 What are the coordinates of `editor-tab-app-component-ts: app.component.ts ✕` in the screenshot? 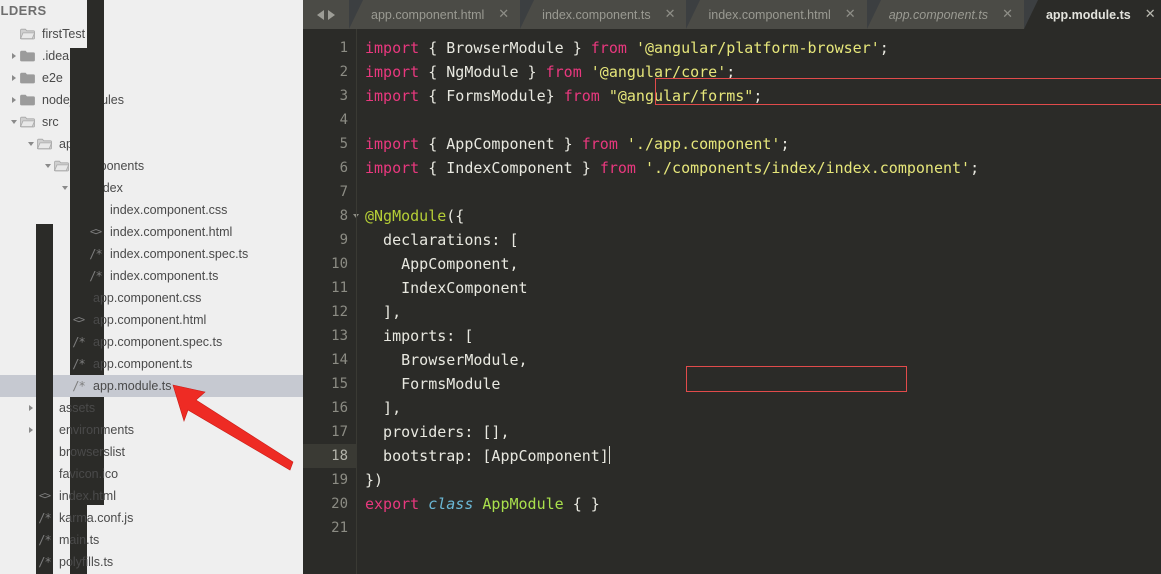 It's located at (945, 14).